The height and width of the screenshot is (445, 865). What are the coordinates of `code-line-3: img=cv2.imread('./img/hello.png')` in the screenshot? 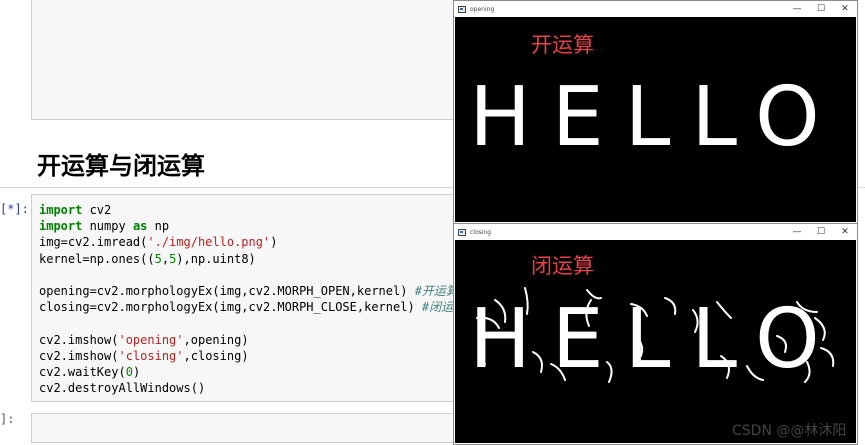 It's located at (158, 242).